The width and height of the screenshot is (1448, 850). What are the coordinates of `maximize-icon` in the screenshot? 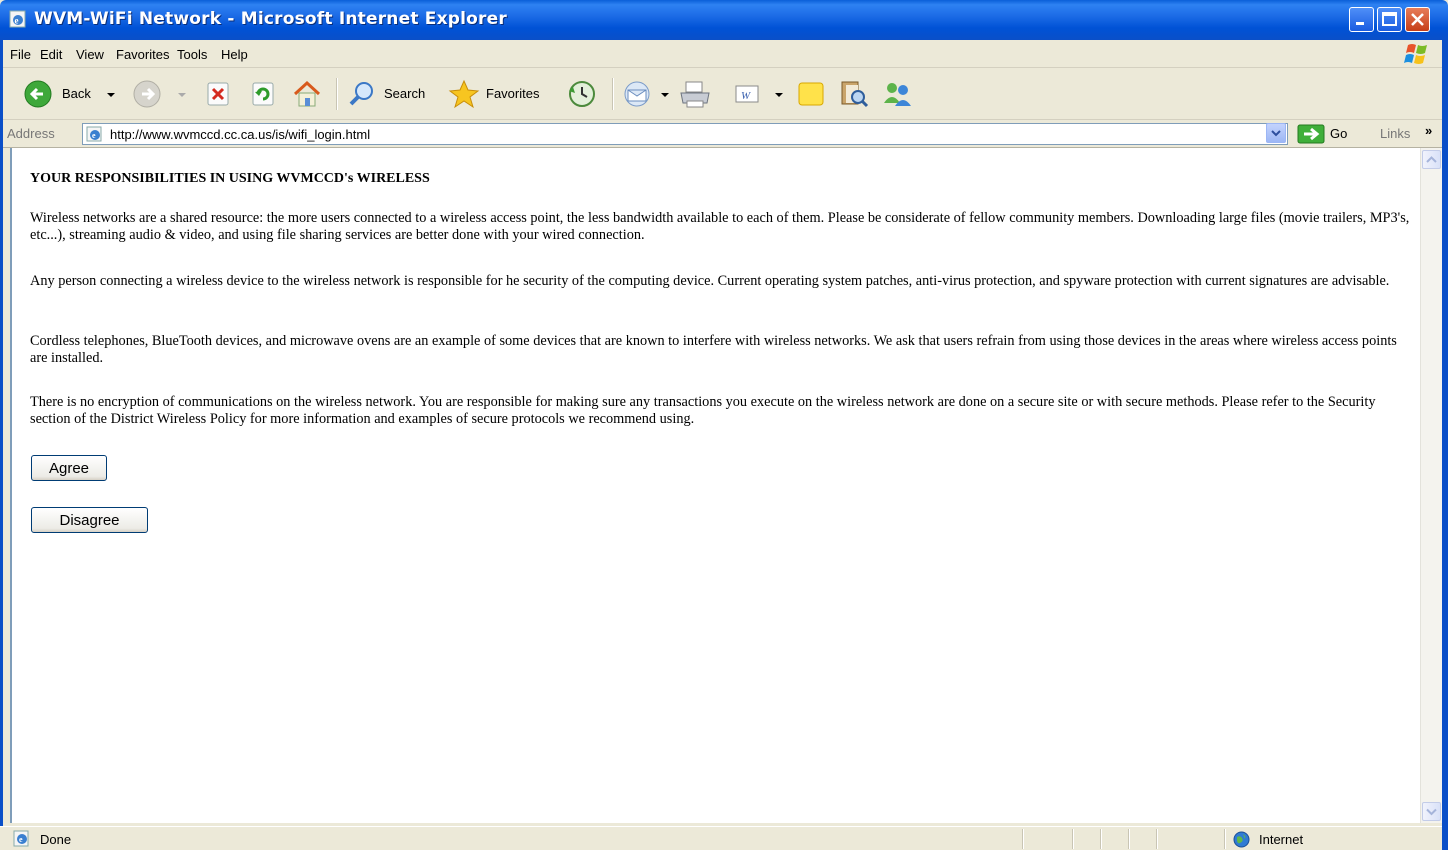 It's located at (1389, 19).